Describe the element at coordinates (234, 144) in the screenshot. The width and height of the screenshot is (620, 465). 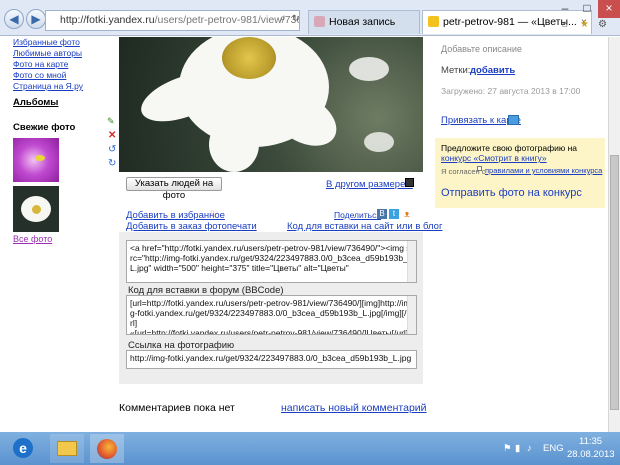
I see `flower-petal` at that location.